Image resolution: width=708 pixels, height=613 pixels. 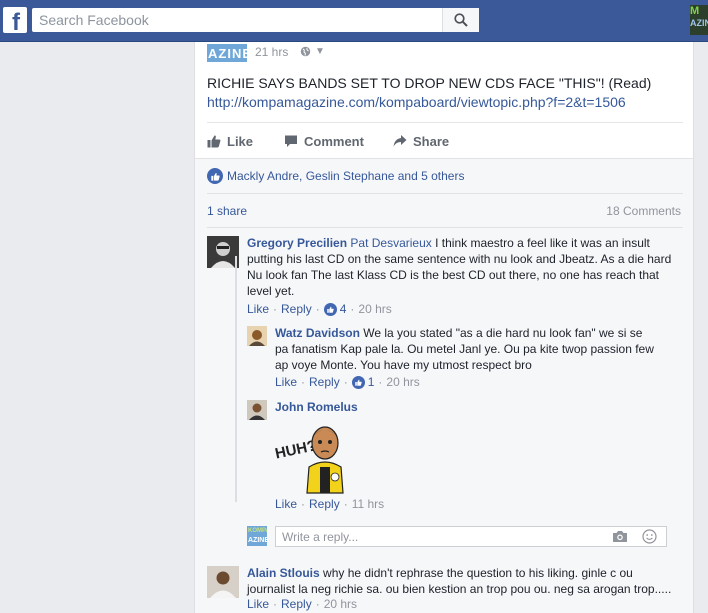 What do you see at coordinates (699, 20) in the screenshot?
I see `profile-thumbnail: M AZINE` at bounding box center [699, 20].